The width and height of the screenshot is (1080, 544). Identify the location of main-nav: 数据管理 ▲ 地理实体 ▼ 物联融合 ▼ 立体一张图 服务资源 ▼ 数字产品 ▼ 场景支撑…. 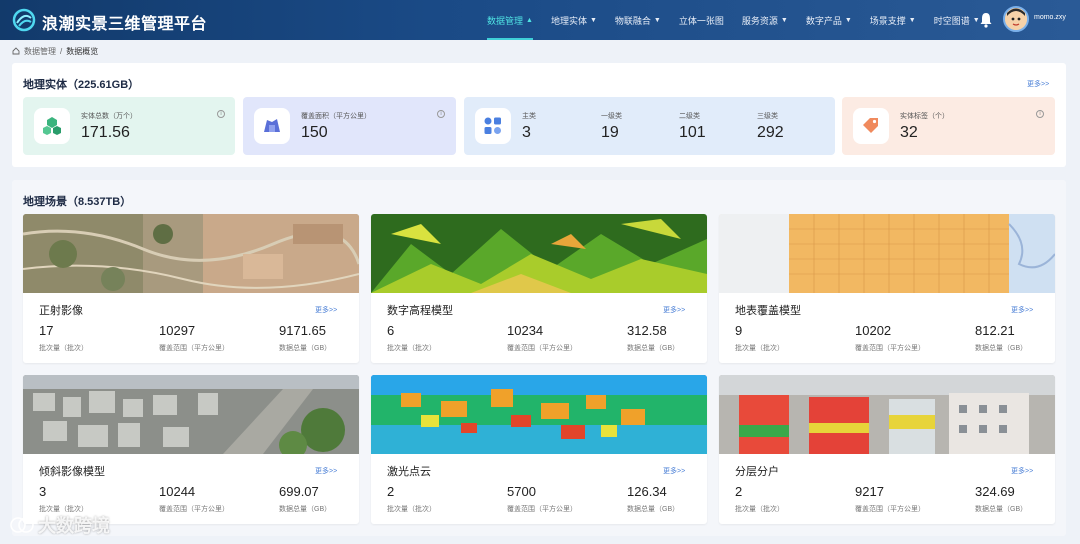
(733, 20).